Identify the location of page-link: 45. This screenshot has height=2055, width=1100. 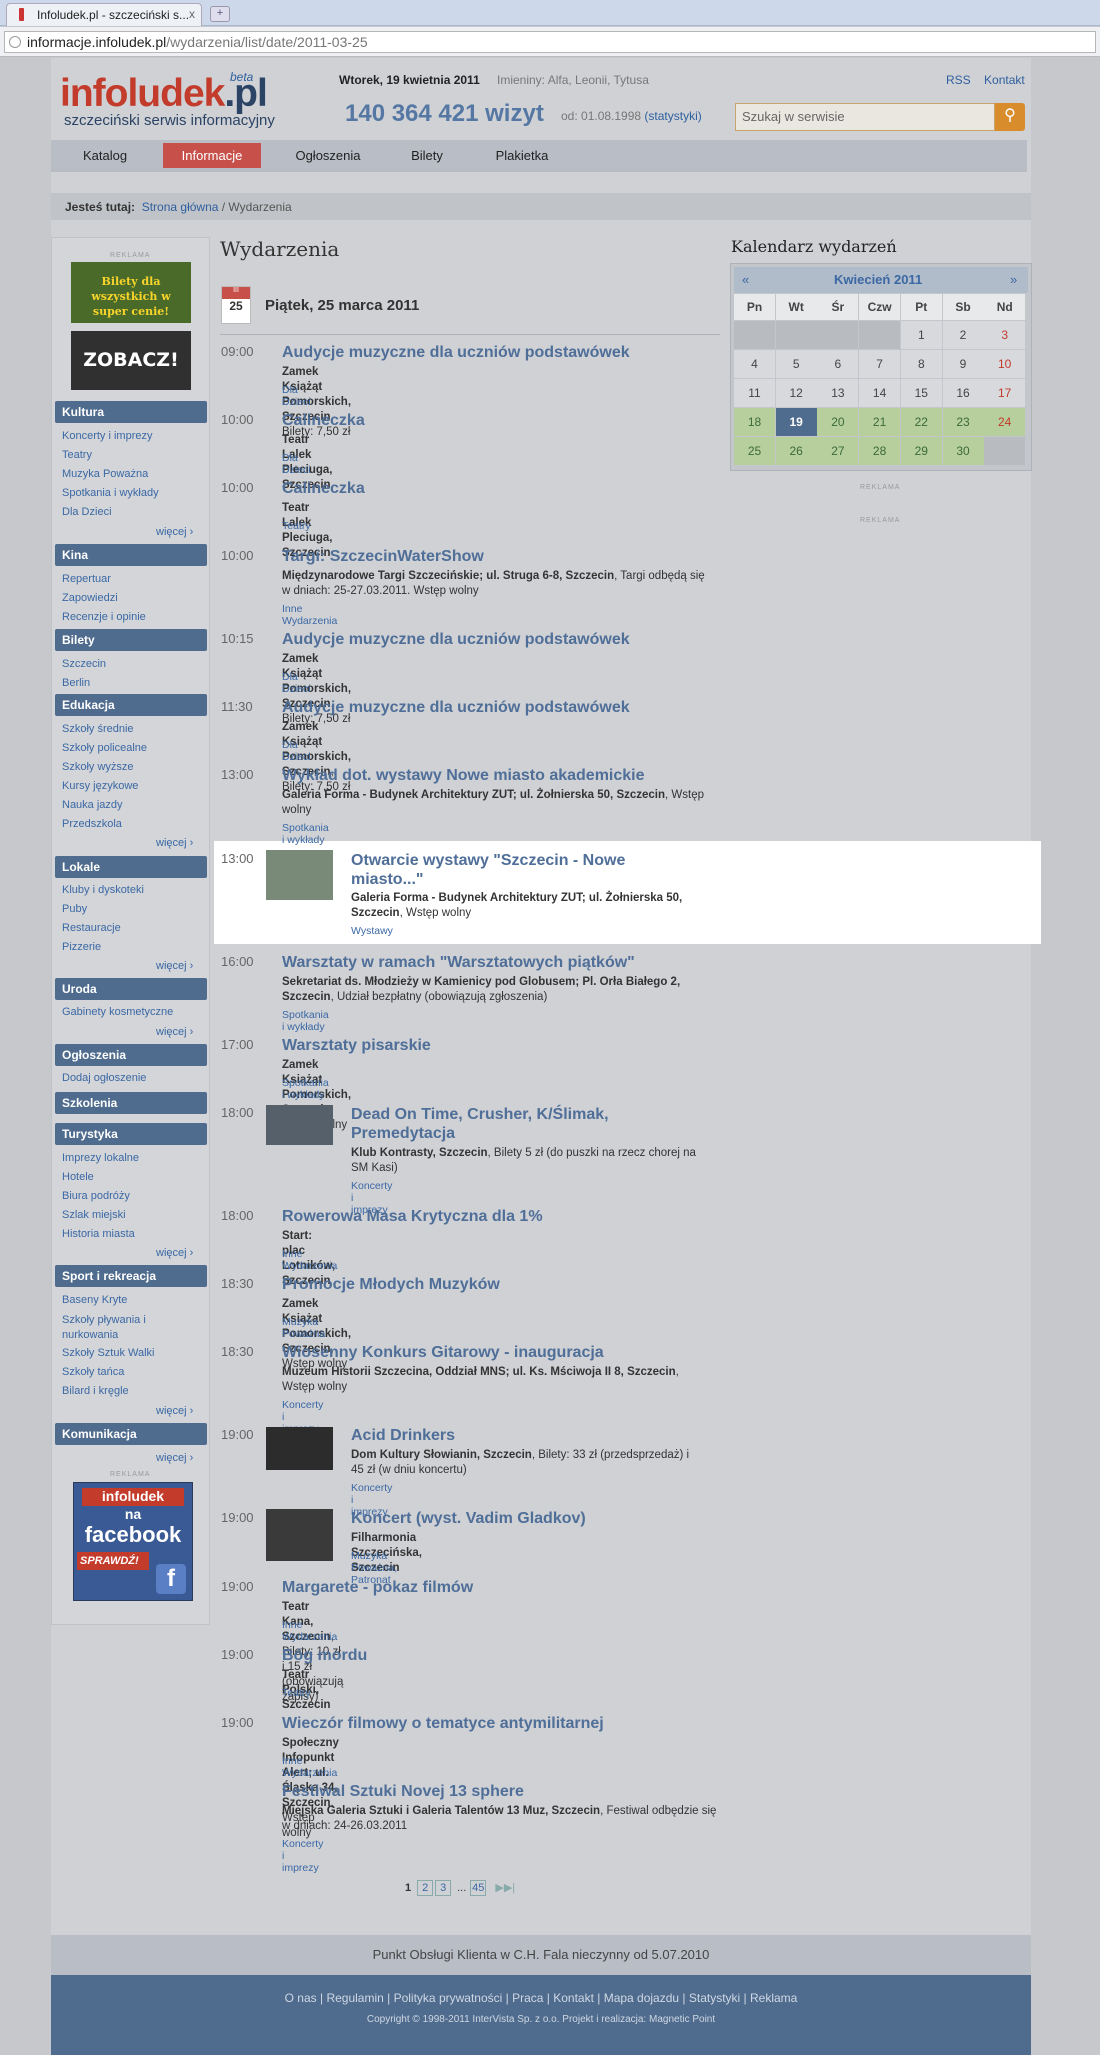
(478, 1888).